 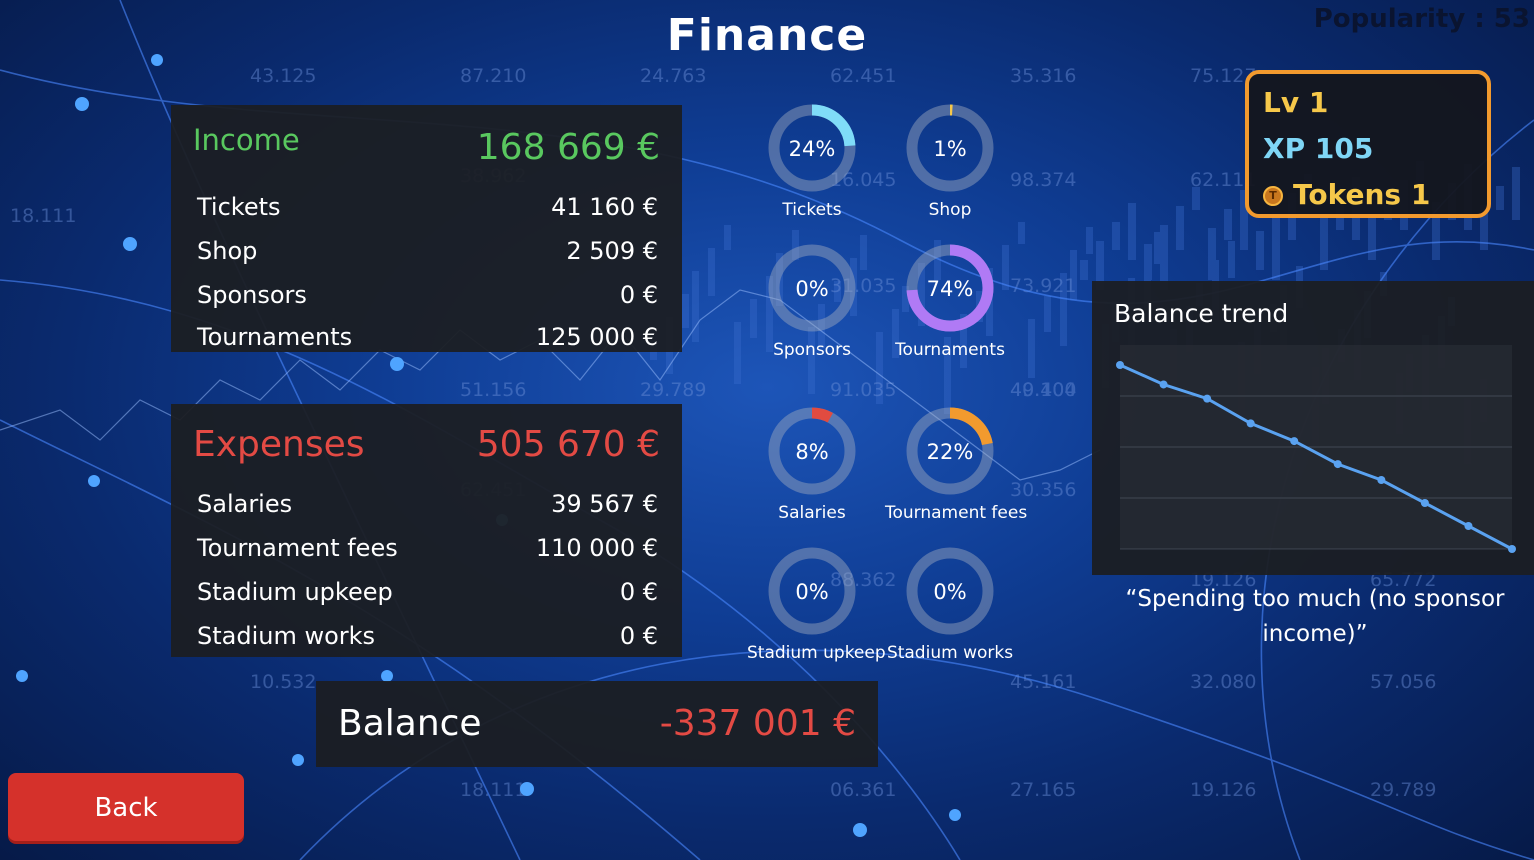 I want to click on donut-chart: 22%, so click(x=950, y=451).